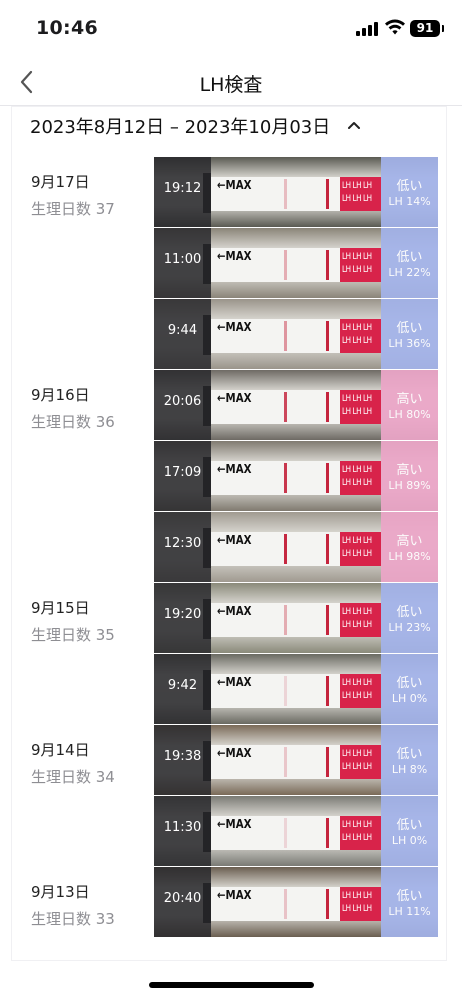 The image size is (462, 1000). I want to click on result-panel: 高い LH 98%, so click(409, 547).